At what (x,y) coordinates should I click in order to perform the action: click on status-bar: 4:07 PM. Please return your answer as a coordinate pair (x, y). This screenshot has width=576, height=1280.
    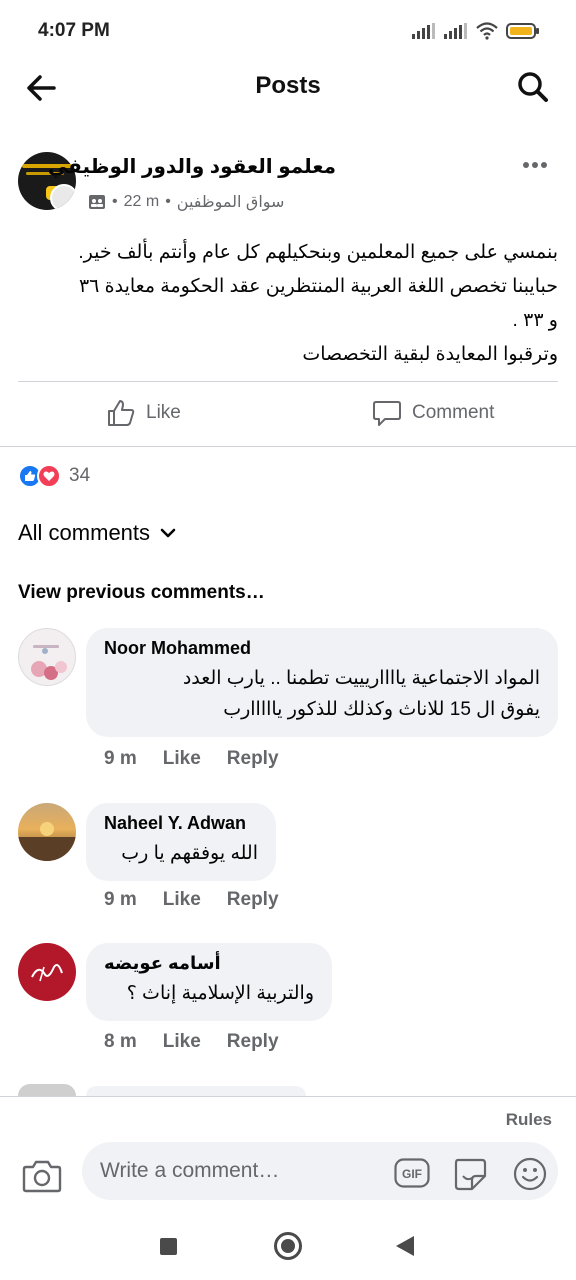
    Looking at the image, I should click on (288, 32).